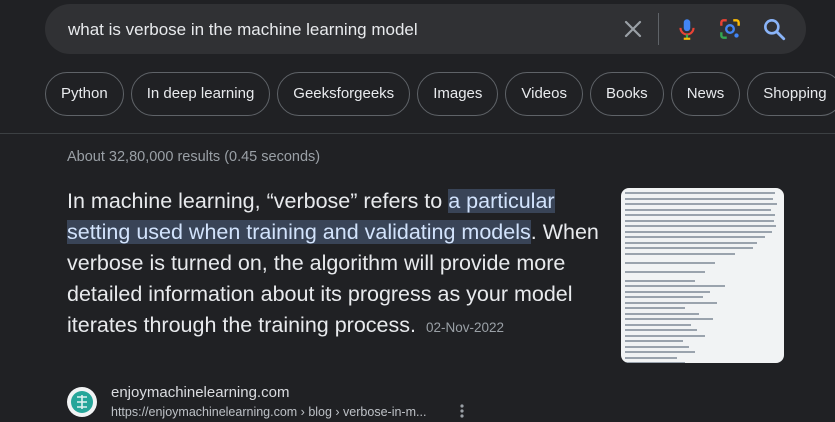 The image size is (835, 422). I want to click on site-favicon, so click(82, 402).